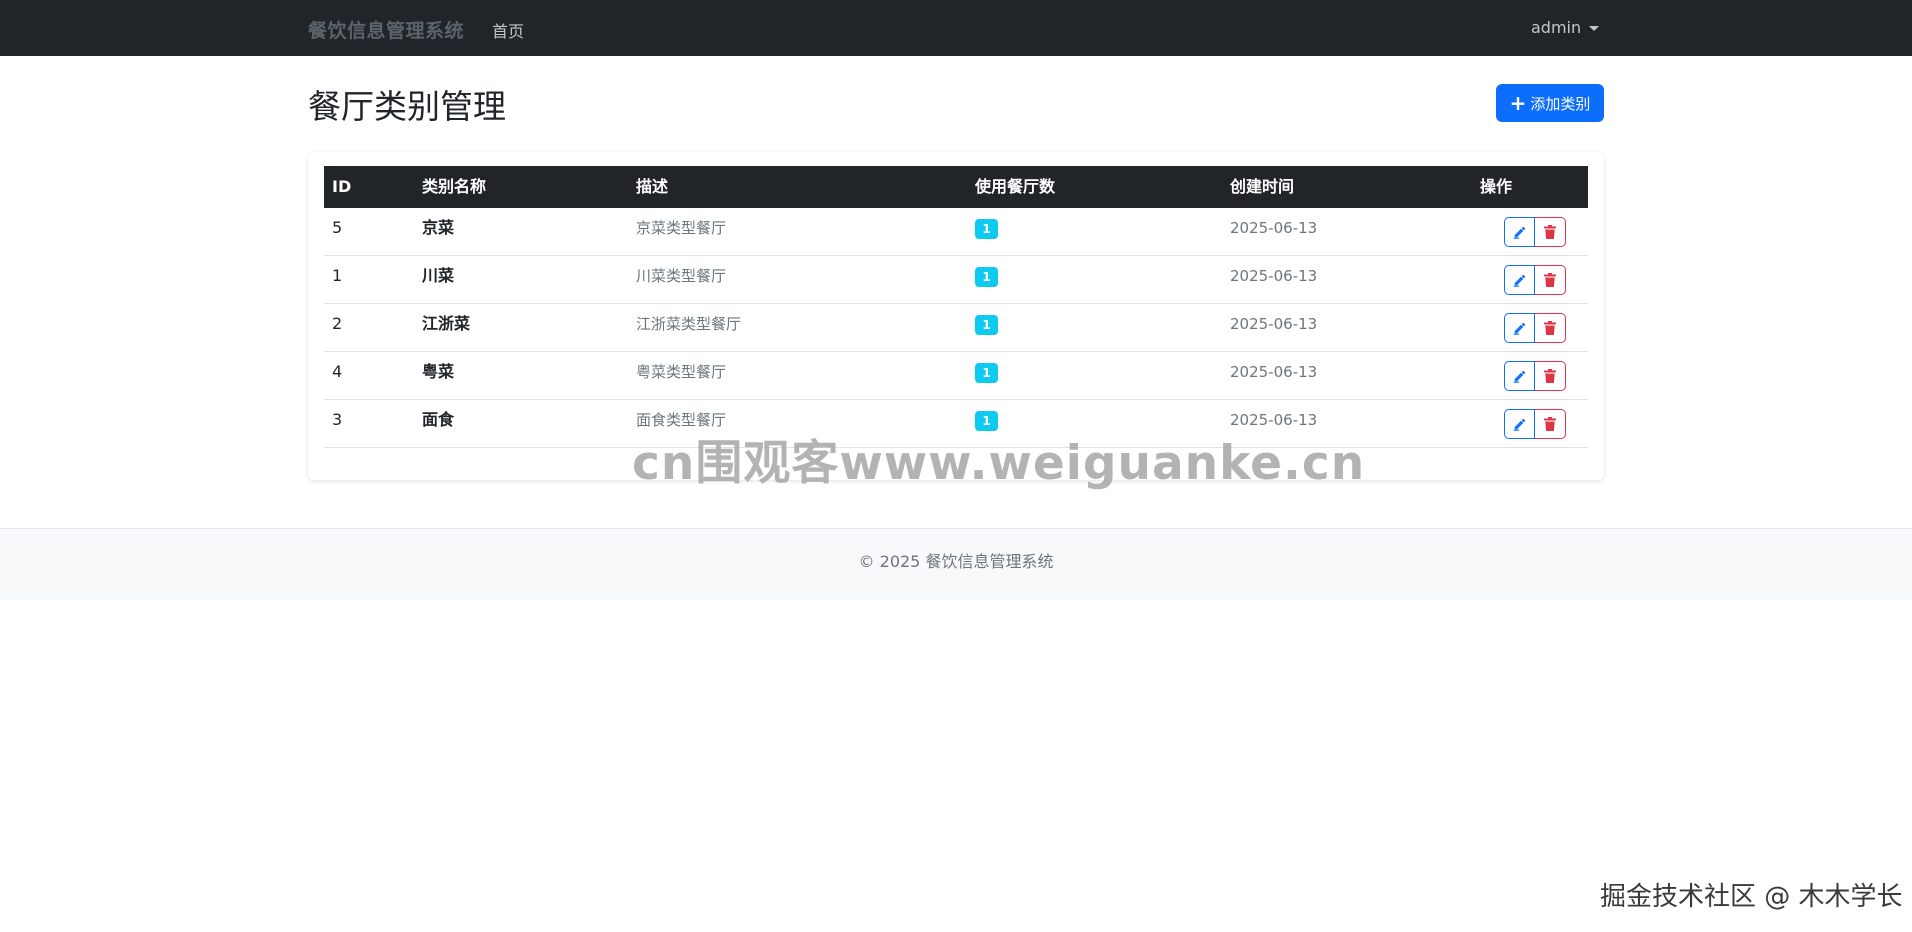 Image resolution: width=1912 pixels, height=932 pixels. What do you see at coordinates (681, 372) in the screenshot?
I see `cell-description: 粤菜类型餐厅` at bounding box center [681, 372].